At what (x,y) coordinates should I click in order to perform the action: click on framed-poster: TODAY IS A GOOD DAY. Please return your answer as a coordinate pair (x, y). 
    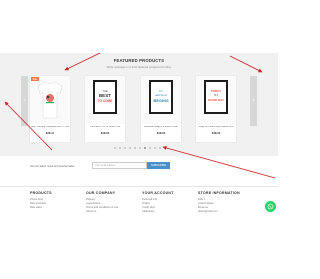
    Looking at the image, I should click on (216, 97).